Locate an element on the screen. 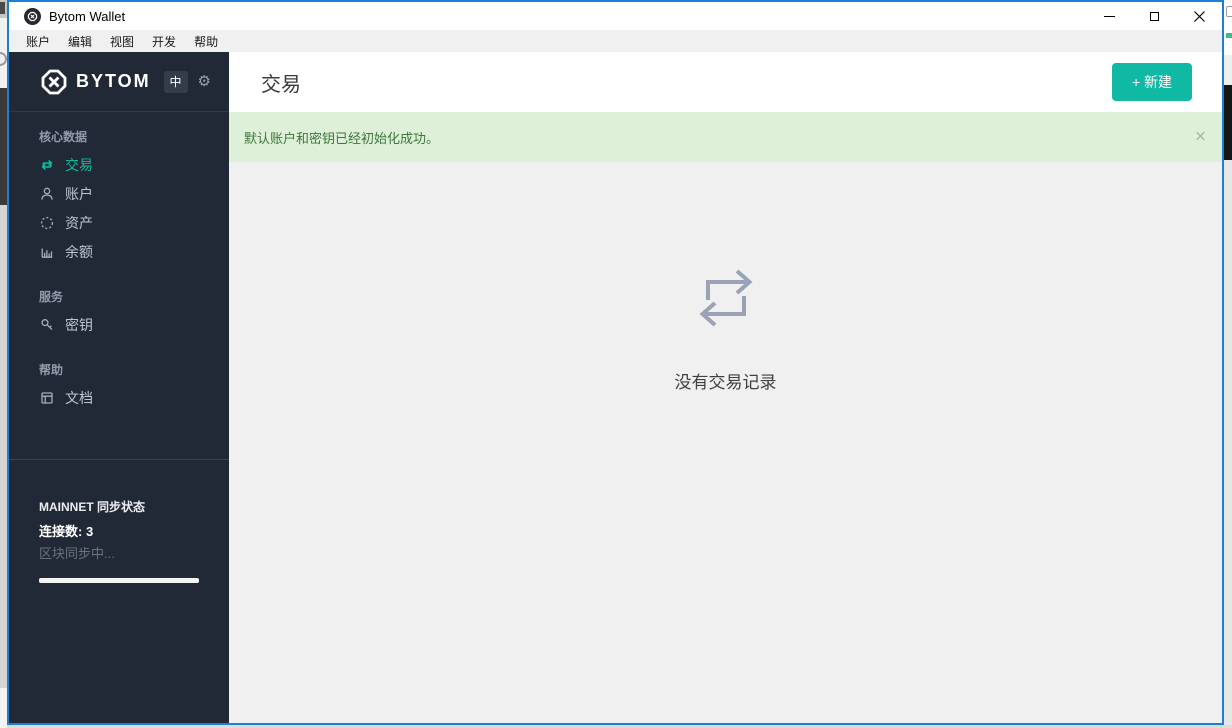 The image size is (1232, 728). sidebar-item-label: 账户 is located at coordinates (79, 193).